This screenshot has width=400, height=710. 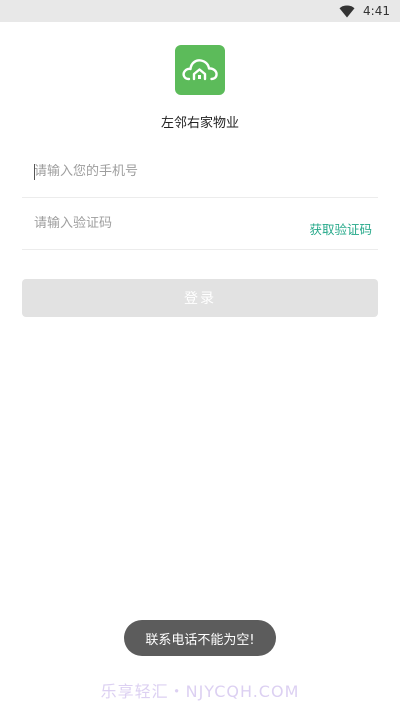 I want to click on code-field: 获取验证码, so click(x=200, y=224).